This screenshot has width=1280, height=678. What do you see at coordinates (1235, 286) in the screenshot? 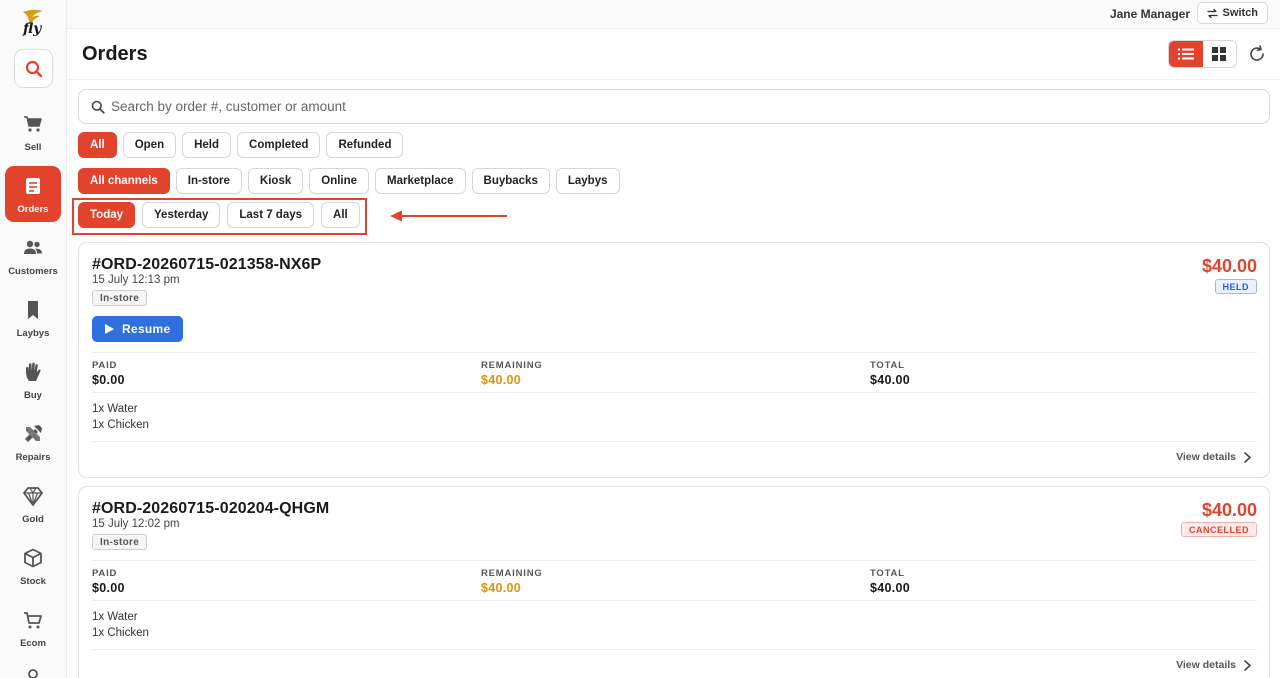
I see `status-badge: HELD` at bounding box center [1235, 286].